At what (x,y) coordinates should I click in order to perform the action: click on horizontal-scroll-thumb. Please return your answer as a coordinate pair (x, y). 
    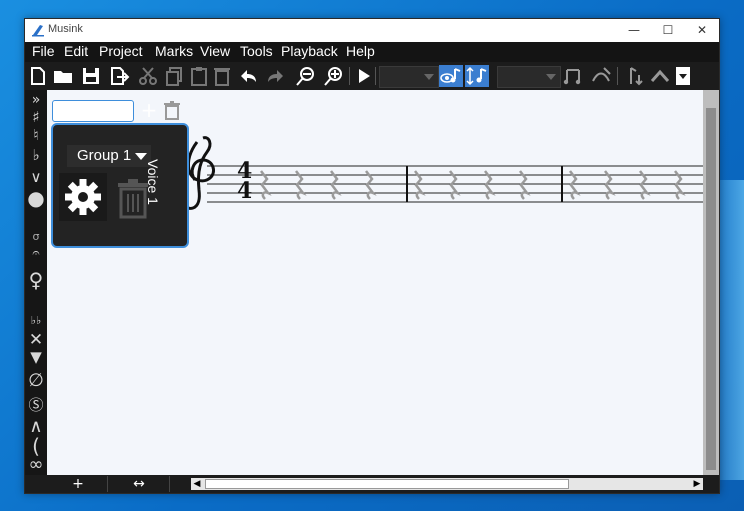
    Looking at the image, I should click on (387, 484).